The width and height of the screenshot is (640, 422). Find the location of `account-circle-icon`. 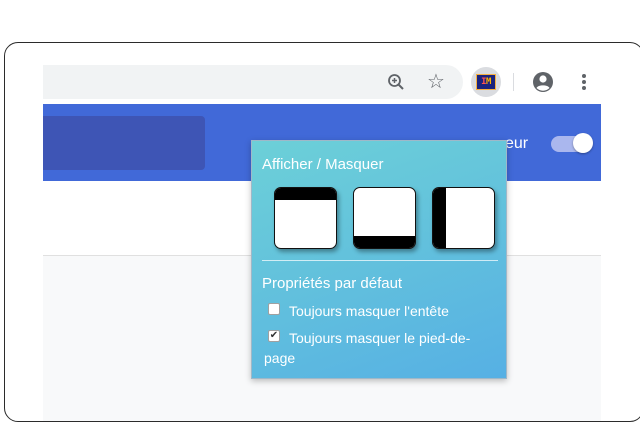

account-circle-icon is located at coordinates (543, 82).